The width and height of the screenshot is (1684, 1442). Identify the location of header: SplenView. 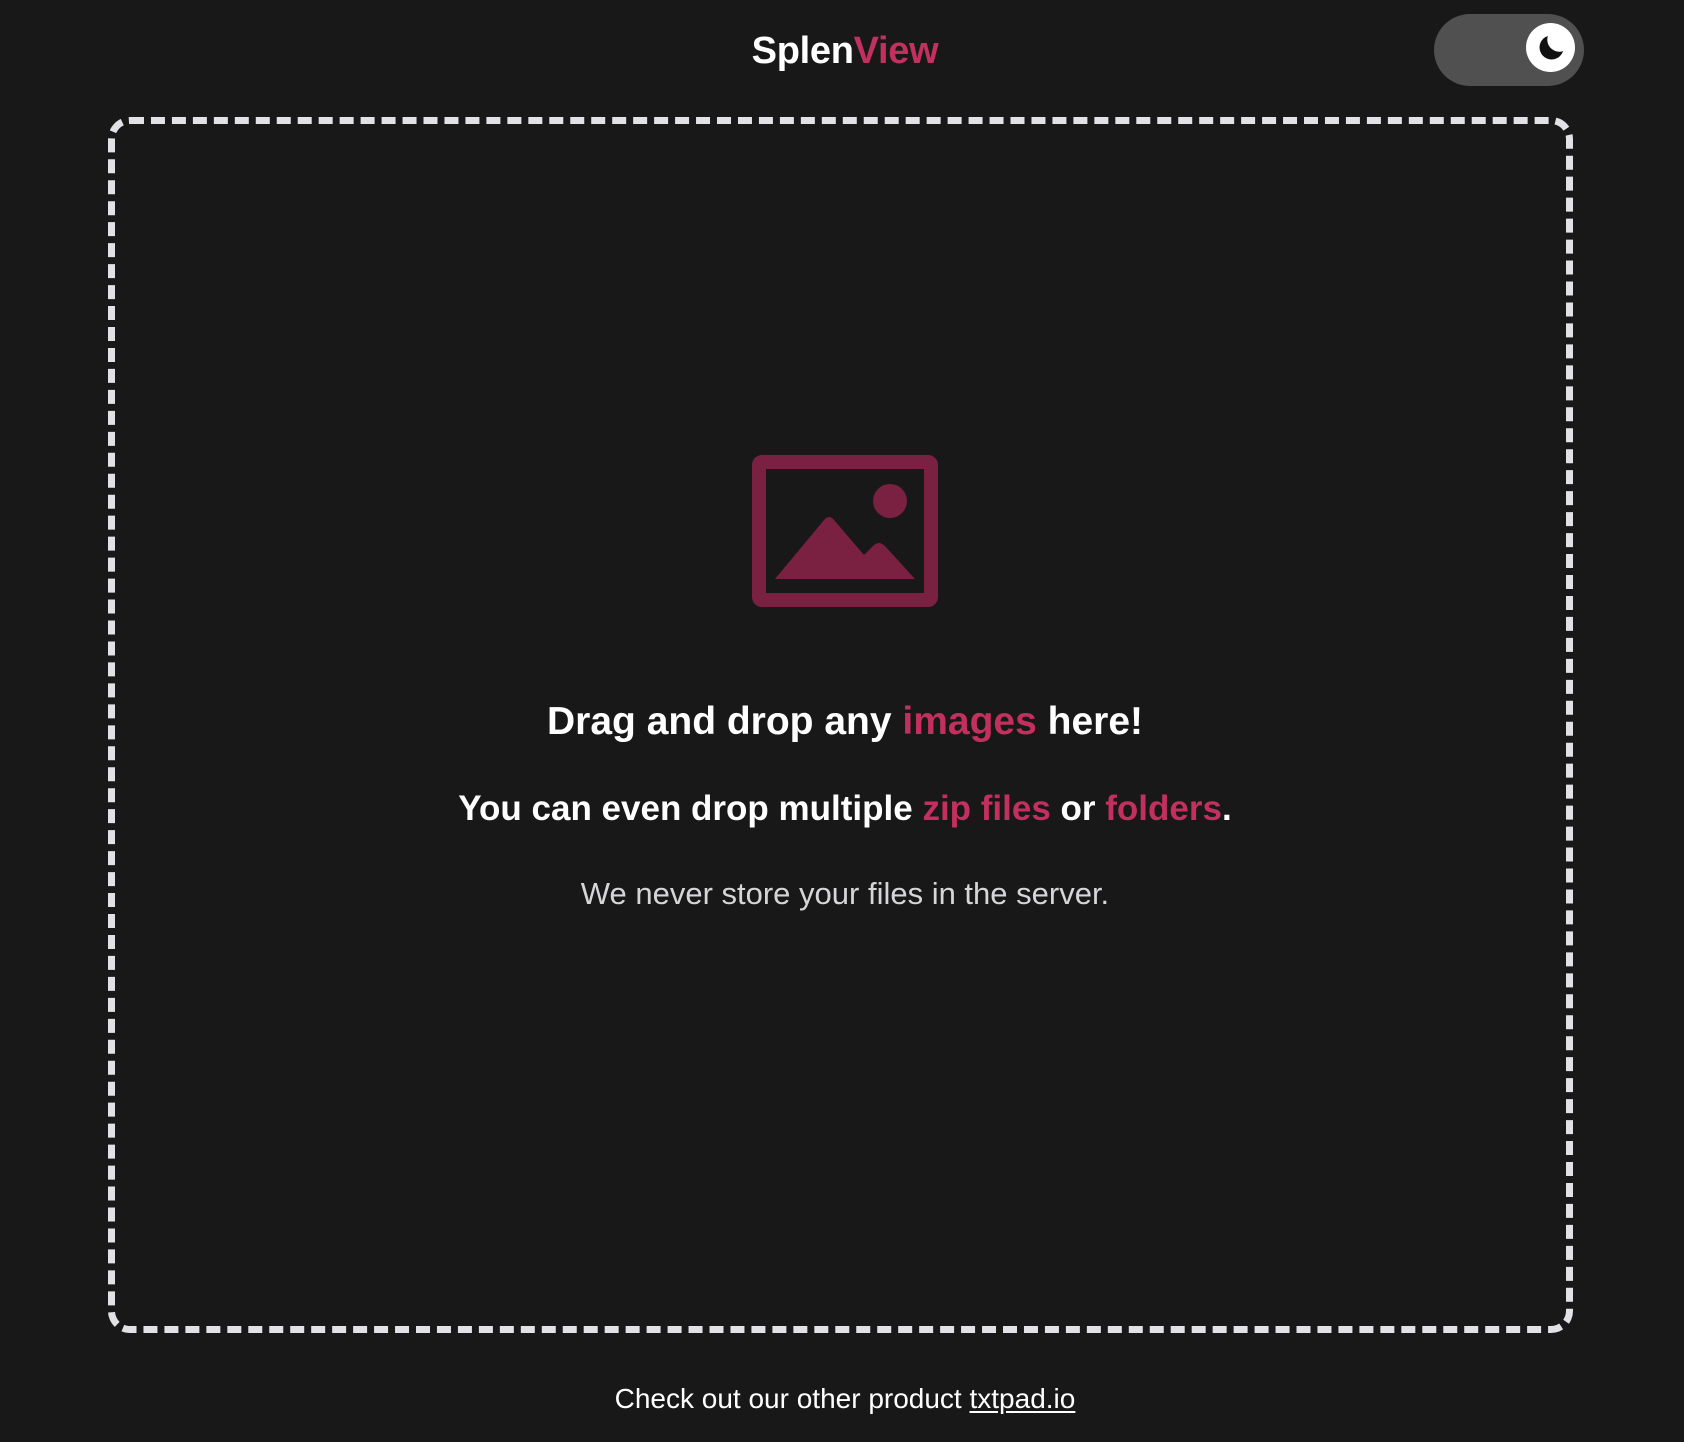
(842, 50).